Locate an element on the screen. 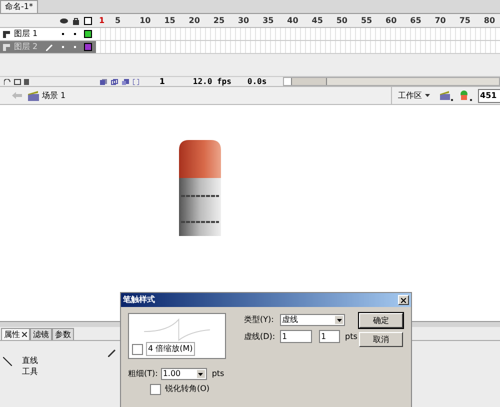 The width and height of the screenshot is (500, 407). edit-frames-icon is located at coordinates (126, 81).